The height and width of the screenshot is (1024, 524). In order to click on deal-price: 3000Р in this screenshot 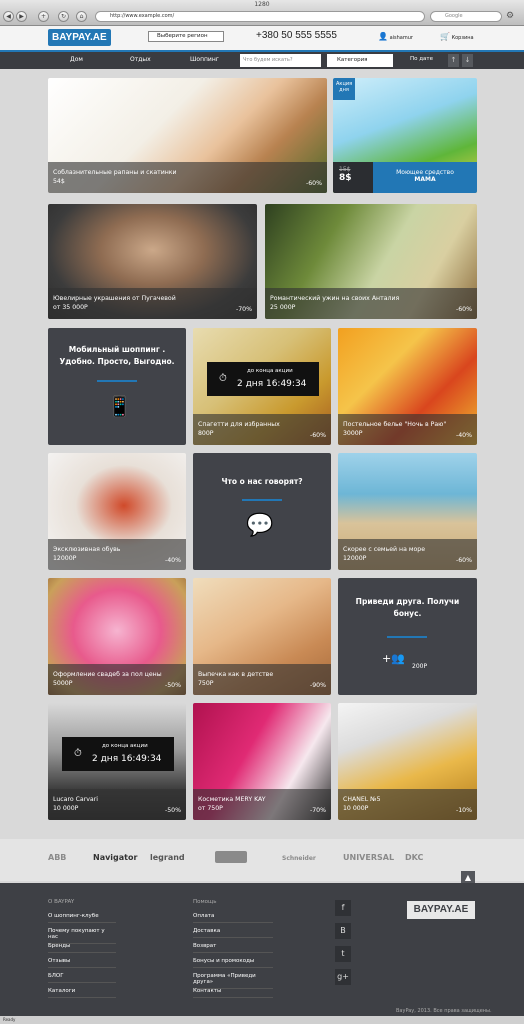, I will do `click(353, 433)`.